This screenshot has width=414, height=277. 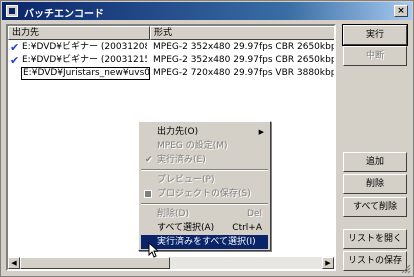 I want to click on project-icon, so click(x=148, y=194).